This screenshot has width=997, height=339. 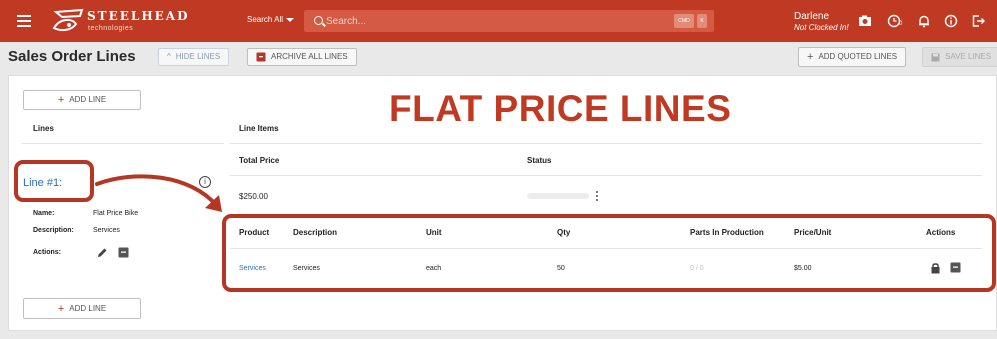 I want to click on status-label: Status, so click(x=539, y=160).